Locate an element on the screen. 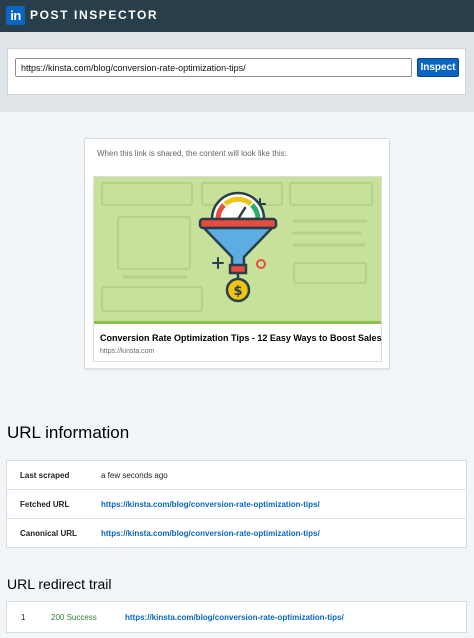 The image size is (474, 638). table-row: Last scraped a few seconds ago is located at coordinates (236, 475).